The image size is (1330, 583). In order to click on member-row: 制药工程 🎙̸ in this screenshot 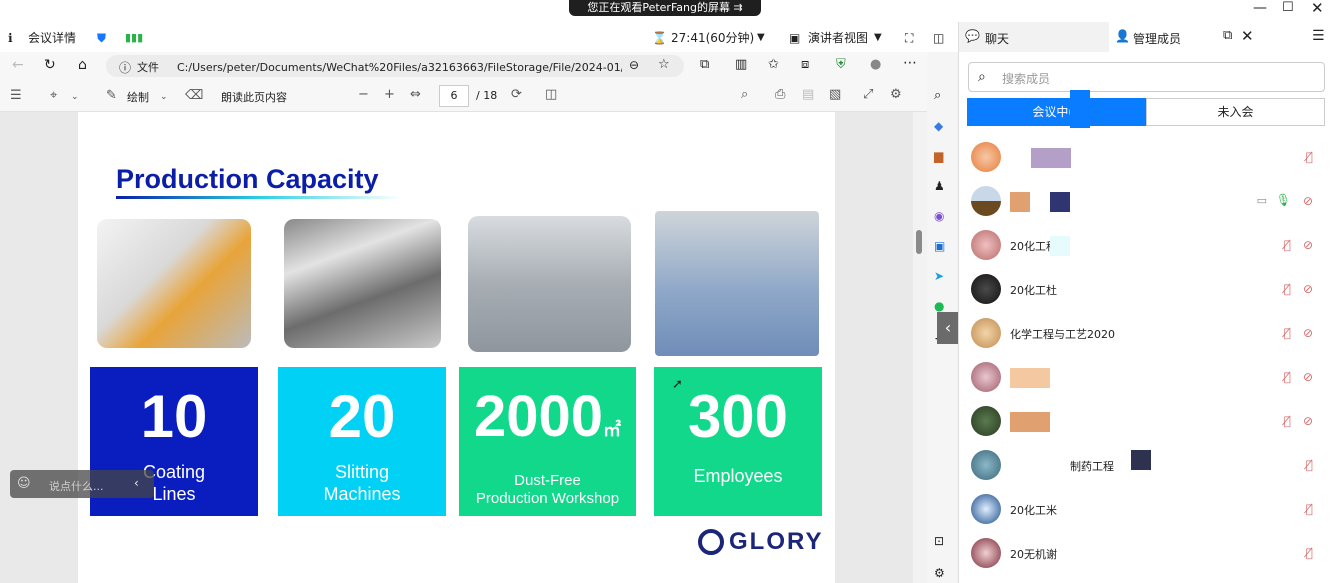, I will do `click(1144, 466)`.